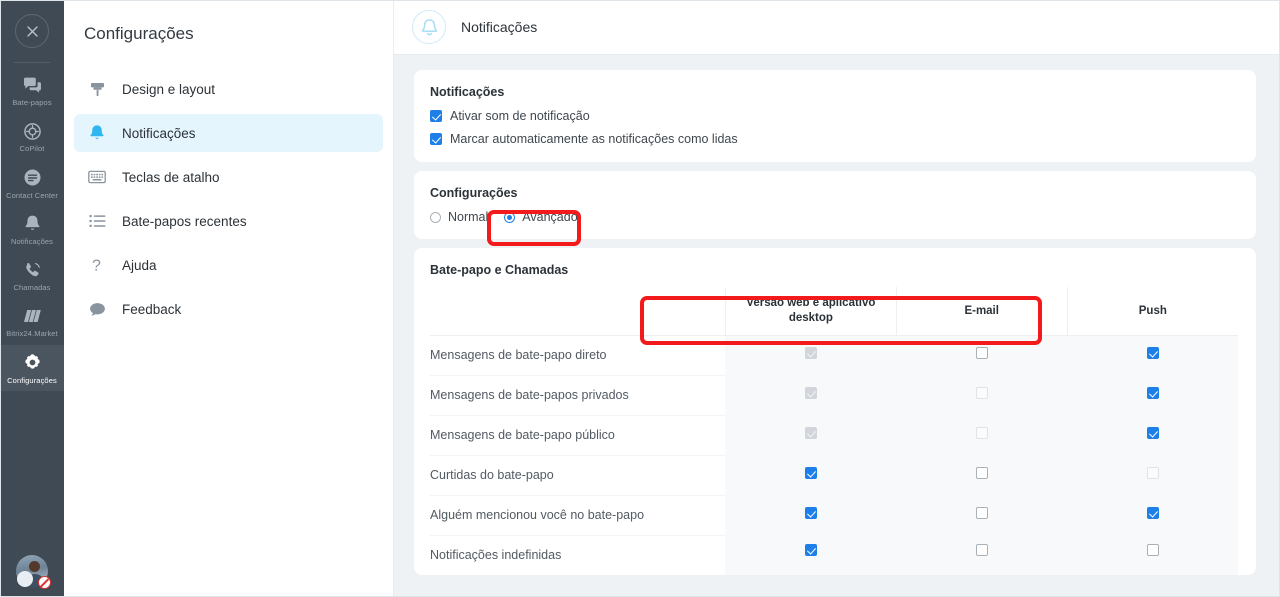 This screenshot has width=1280, height=597. What do you see at coordinates (1276, 326) in the screenshot?
I see `scrollbar-track` at bounding box center [1276, 326].